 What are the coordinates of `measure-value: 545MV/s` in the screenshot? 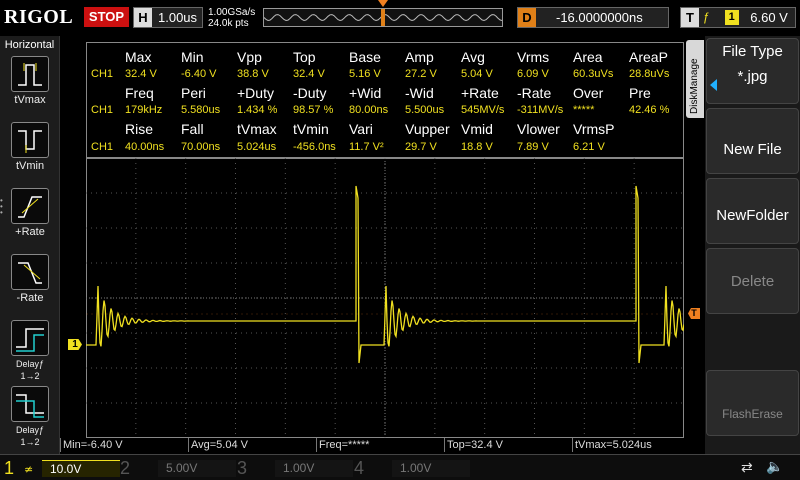 It's located at (483, 110).